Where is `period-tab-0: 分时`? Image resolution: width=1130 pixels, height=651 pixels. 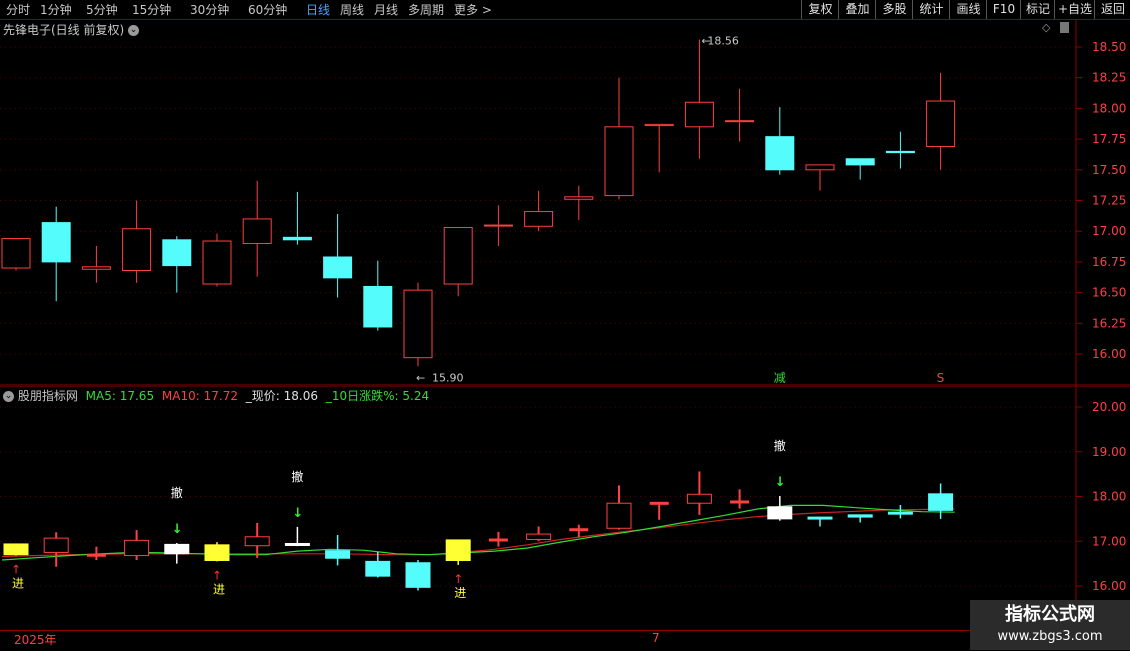
period-tab-0: 分时 is located at coordinates (18, 10).